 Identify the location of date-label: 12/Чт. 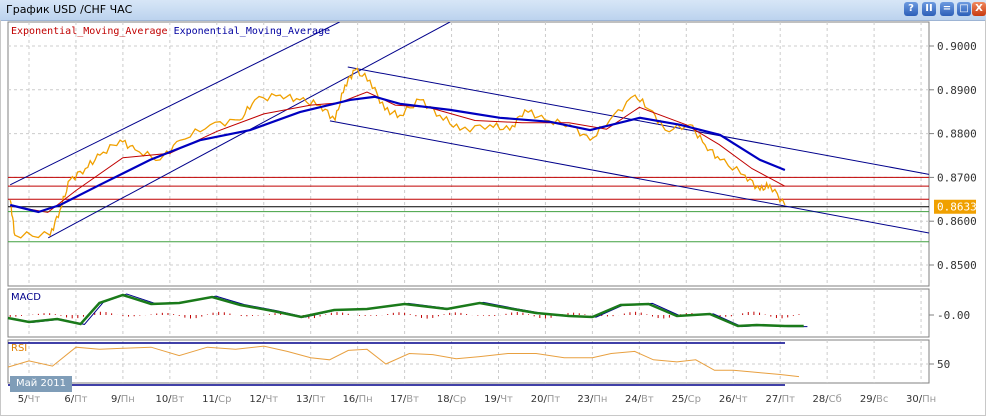
(263, 399).